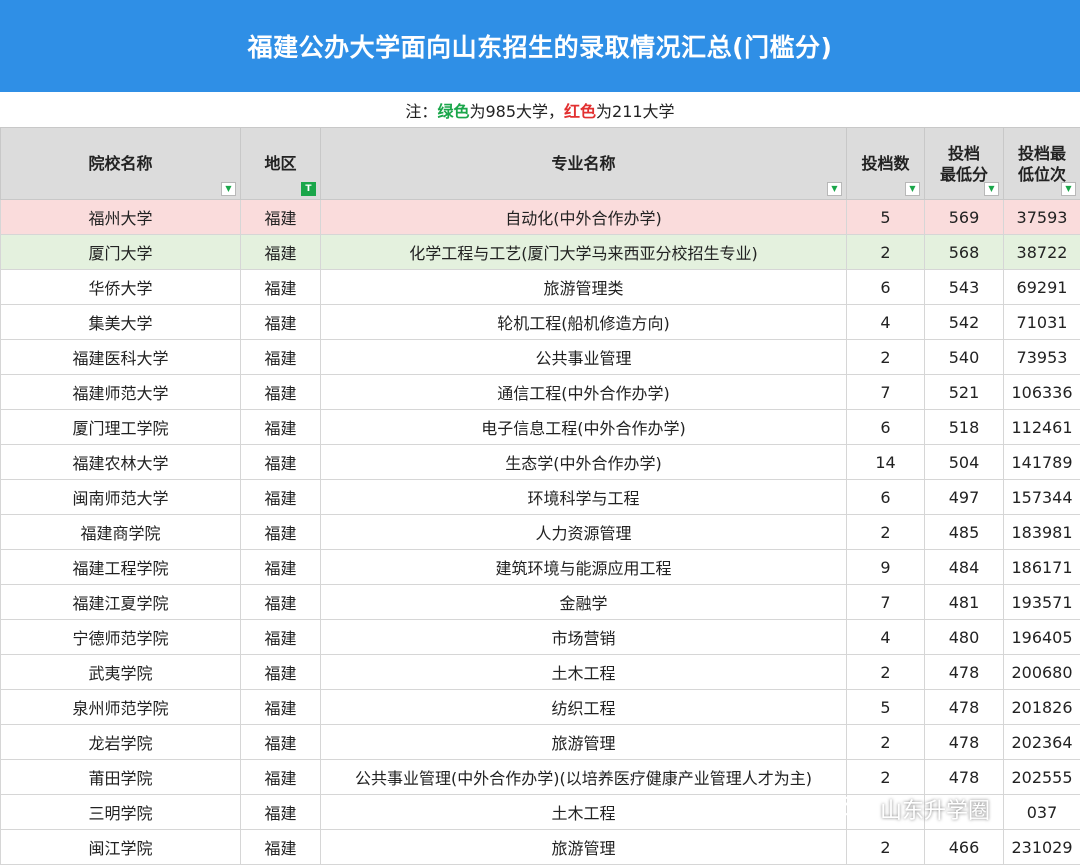 The image size is (1080, 865). I want to click on cell-school: 三明学院, so click(121, 812).